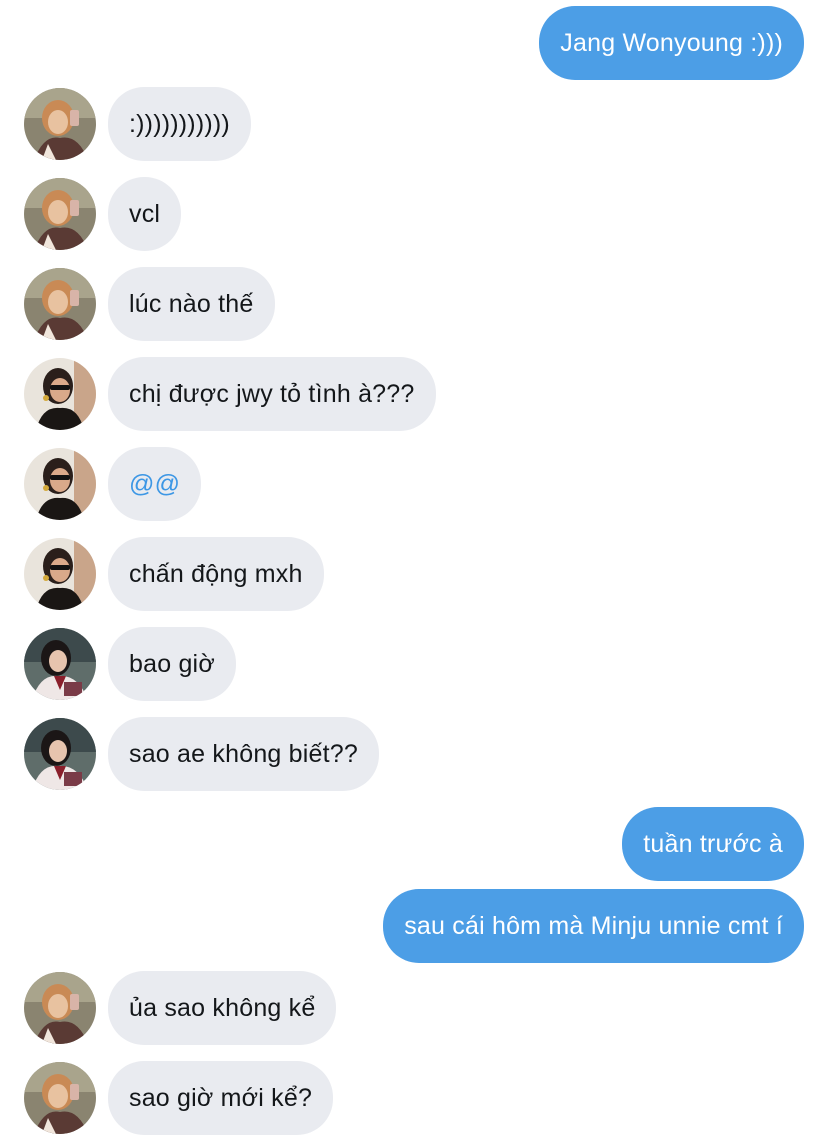 This screenshot has width=828, height=1141. I want to click on message-text: bao giờ, so click(172, 664).